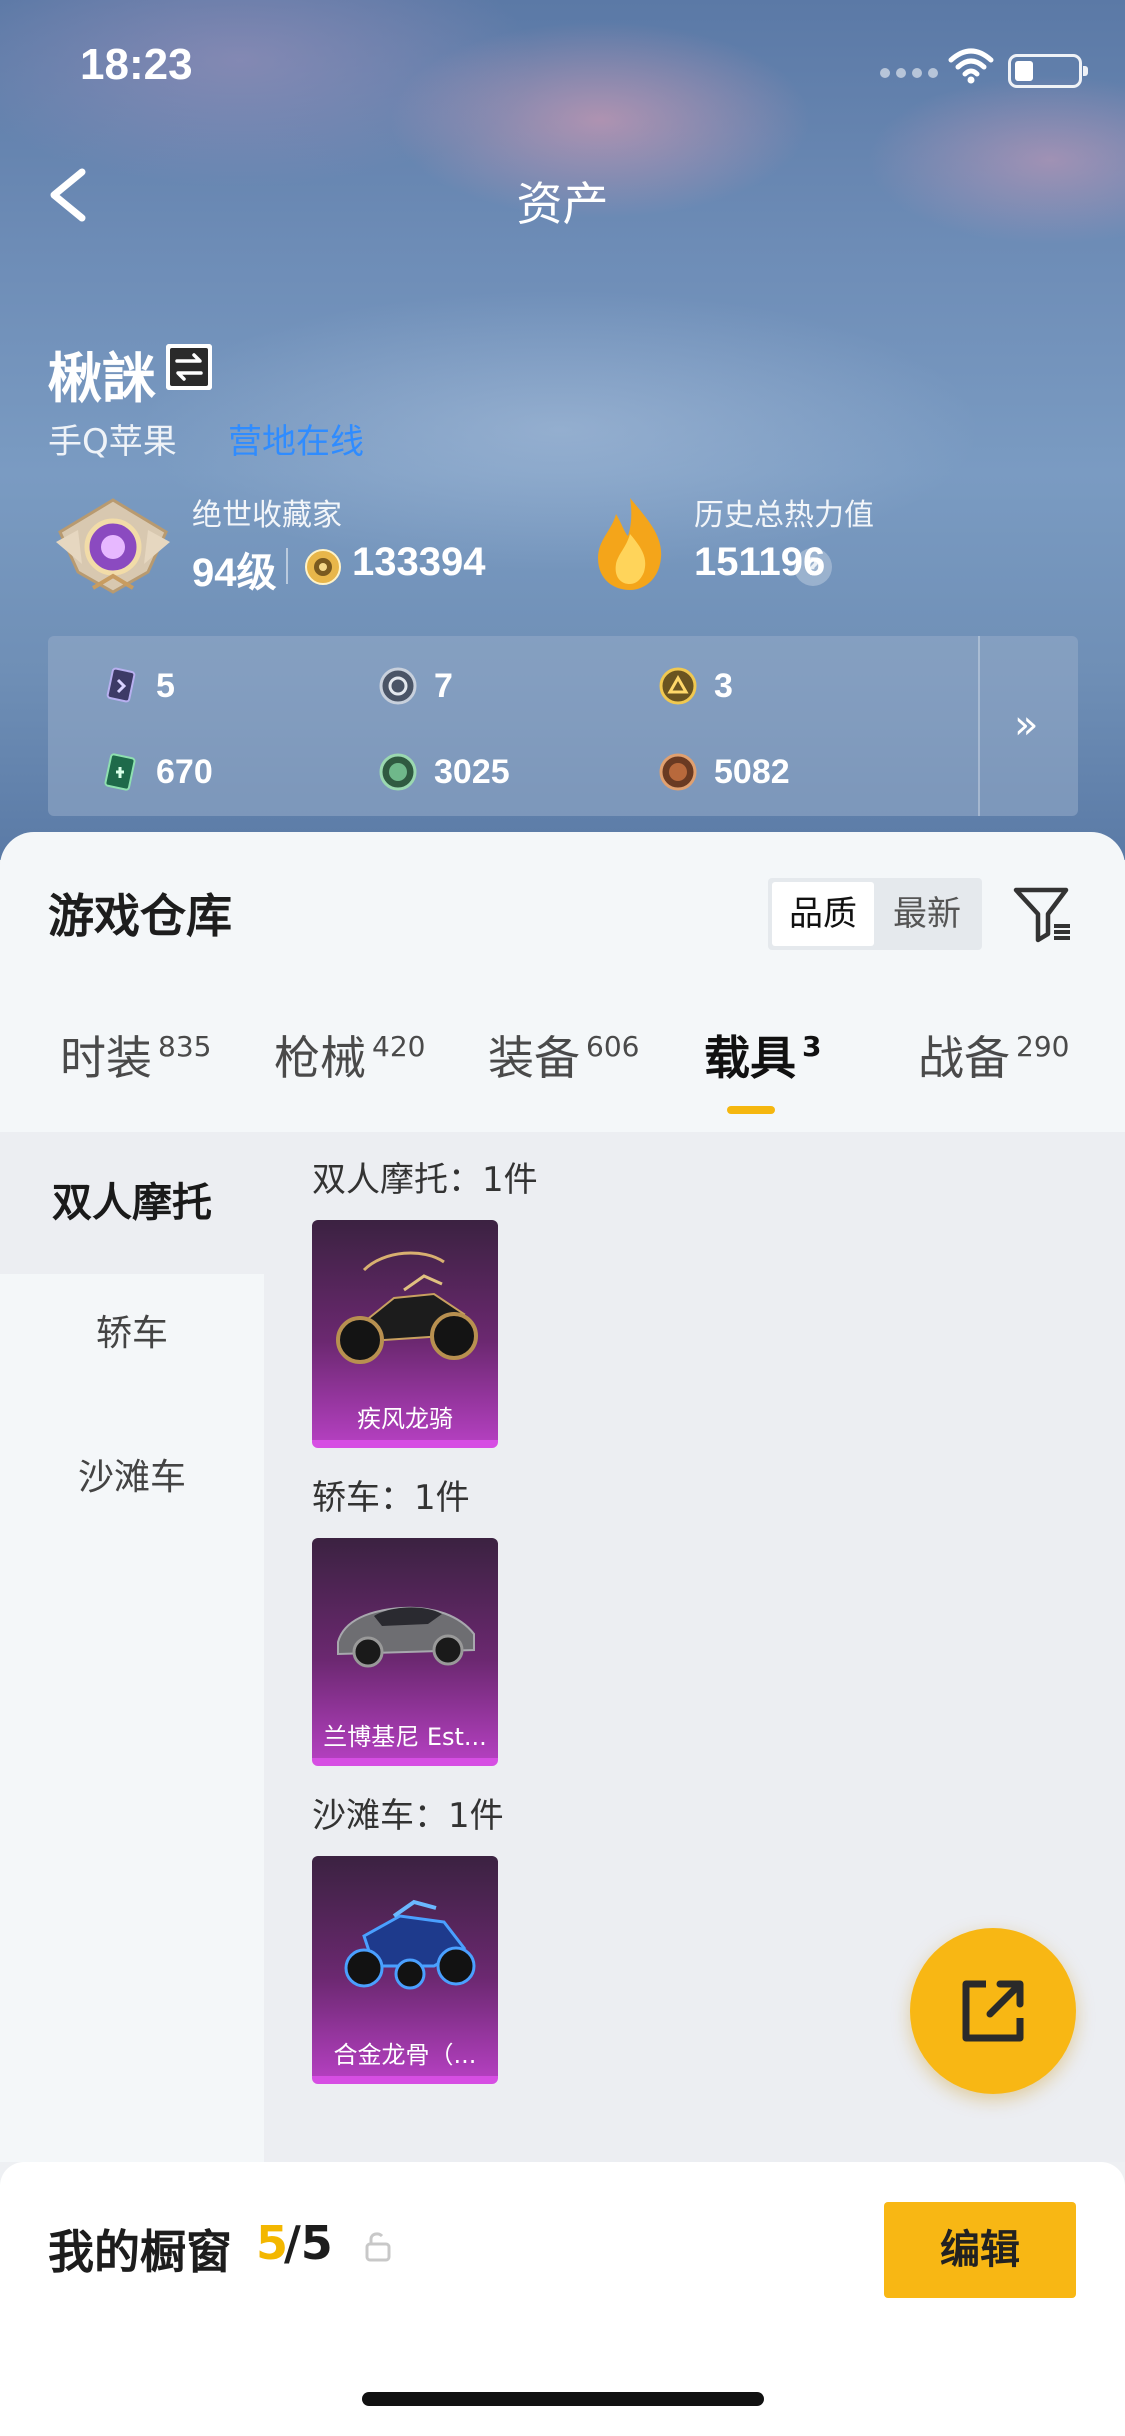  What do you see at coordinates (472, 771) in the screenshot?
I see `stat-value: 3025` at bounding box center [472, 771].